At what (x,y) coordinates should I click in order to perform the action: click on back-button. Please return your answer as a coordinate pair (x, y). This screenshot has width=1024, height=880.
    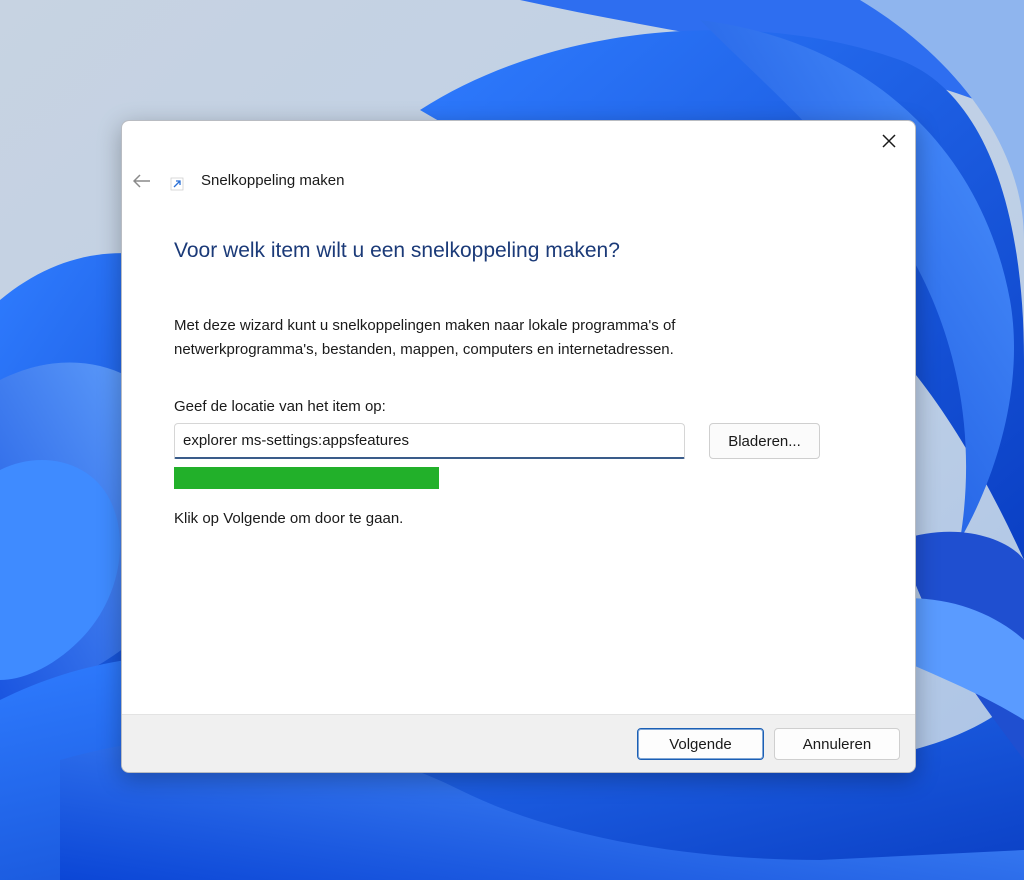
    Looking at the image, I should click on (142, 181).